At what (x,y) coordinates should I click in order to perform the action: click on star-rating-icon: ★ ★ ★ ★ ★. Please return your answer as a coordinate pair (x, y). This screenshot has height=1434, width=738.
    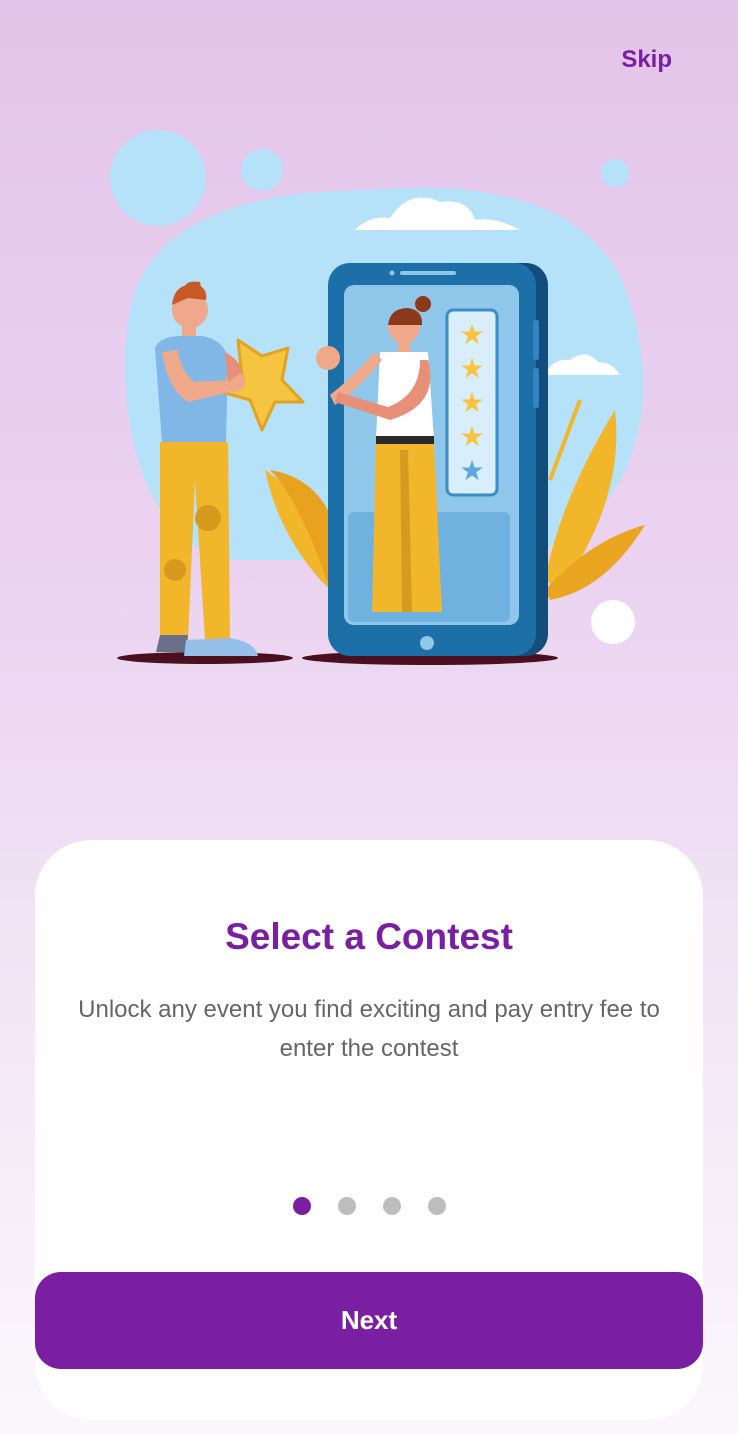
    Looking at the image, I should click on (471, 402).